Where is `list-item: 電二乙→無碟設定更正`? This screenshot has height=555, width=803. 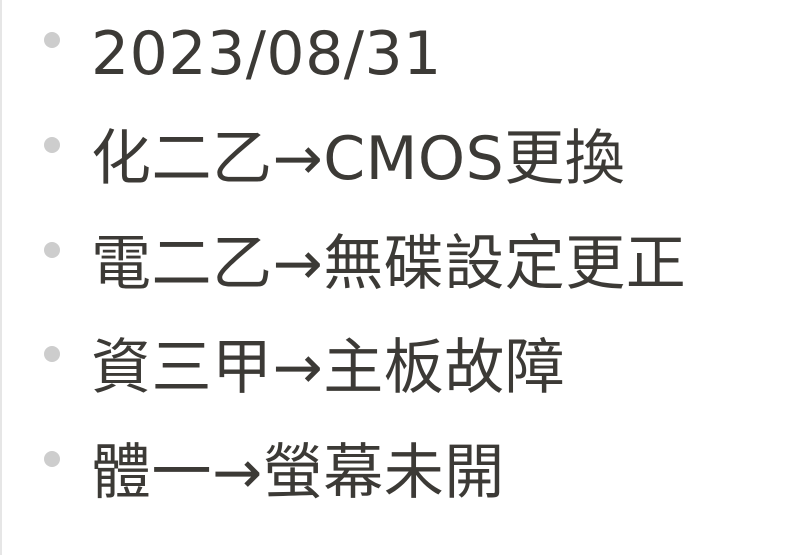 list-item: 電二乙→無碟設定更正 is located at coordinates (401, 264).